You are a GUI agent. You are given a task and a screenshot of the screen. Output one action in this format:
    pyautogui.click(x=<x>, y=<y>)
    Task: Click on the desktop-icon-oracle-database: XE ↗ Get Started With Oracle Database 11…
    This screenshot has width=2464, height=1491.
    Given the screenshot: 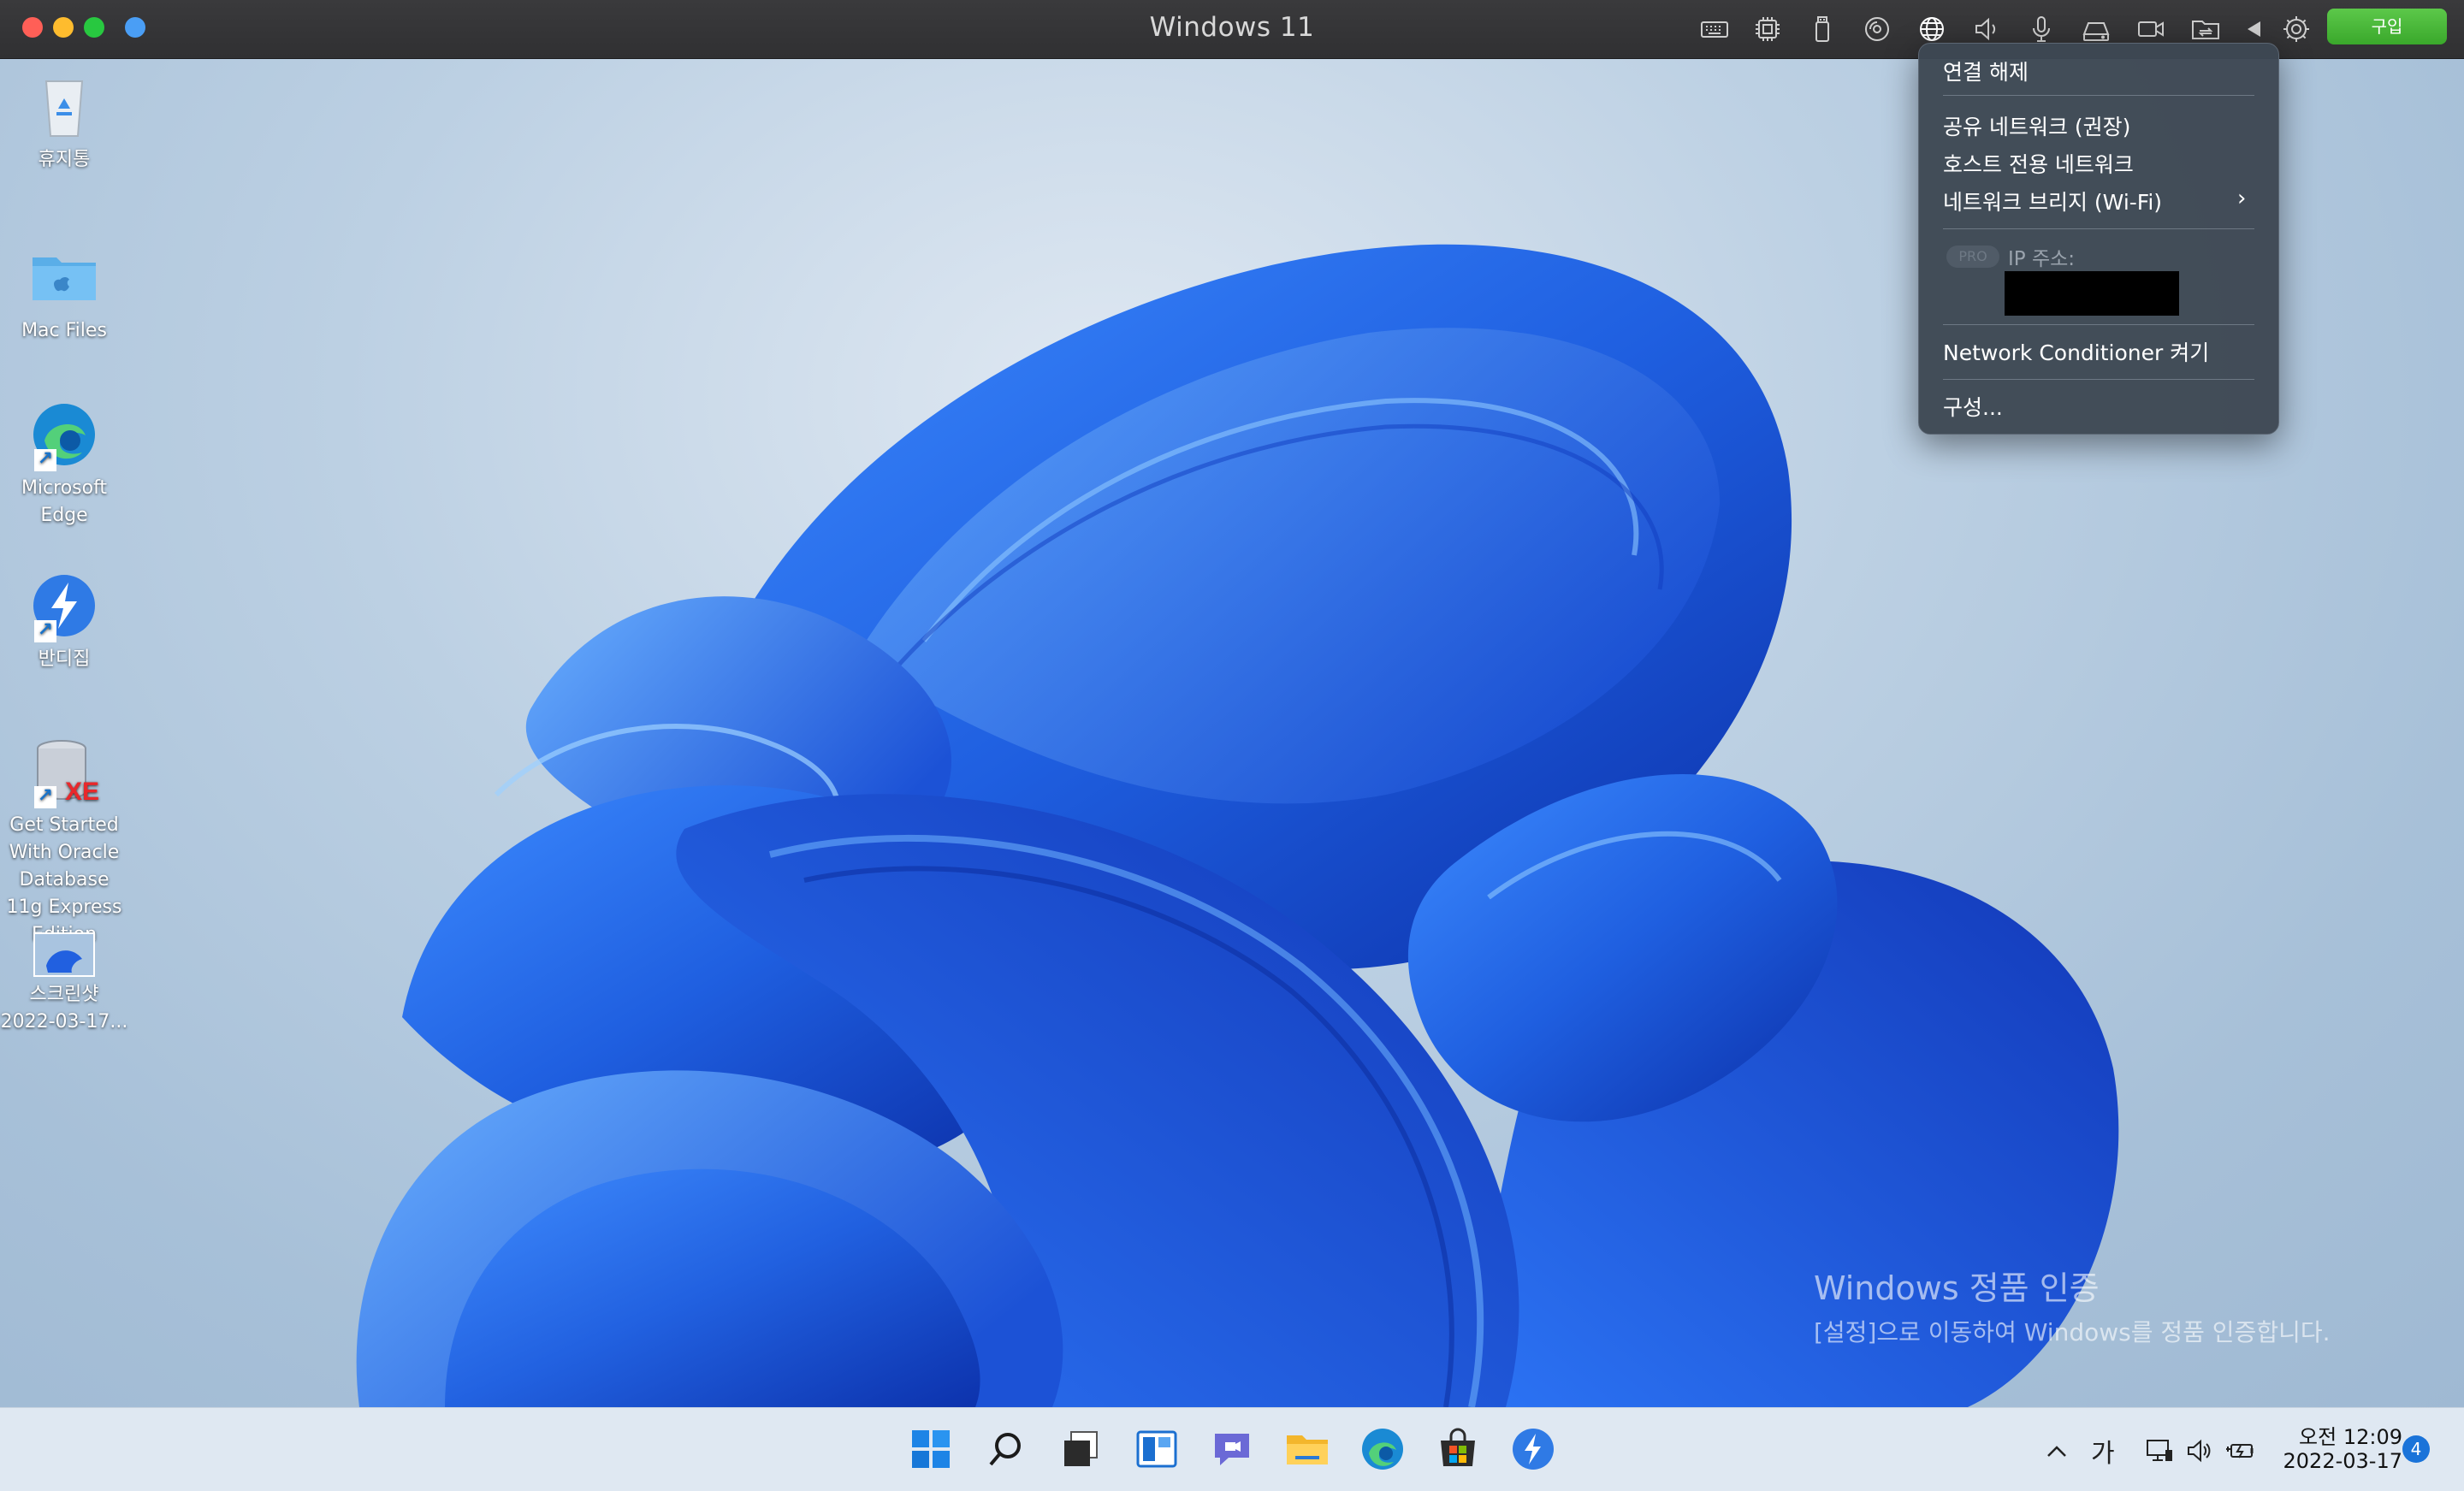 What is the action you would take?
    pyautogui.click(x=64, y=842)
    